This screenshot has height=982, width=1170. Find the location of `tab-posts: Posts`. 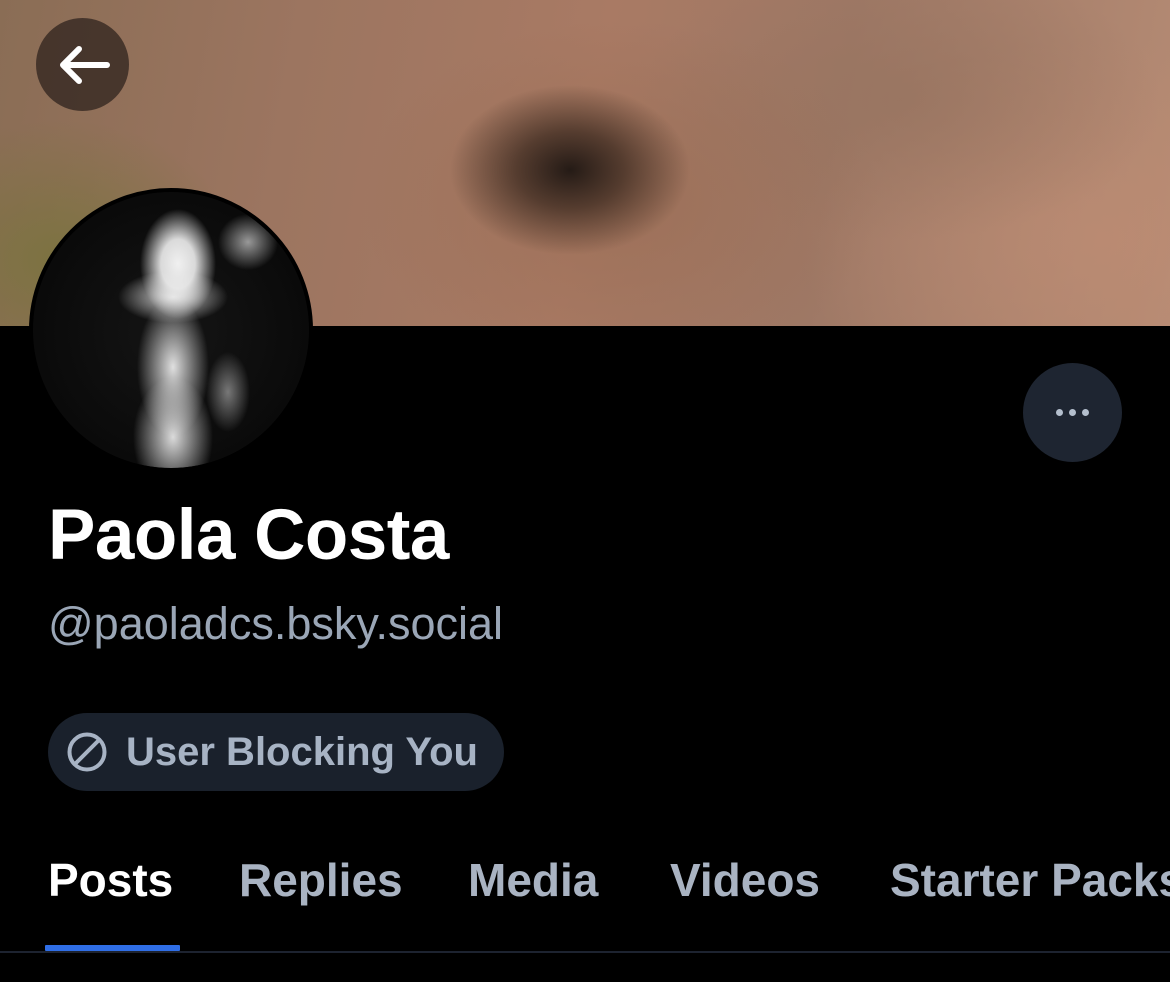

tab-posts: Posts is located at coordinates (110, 880).